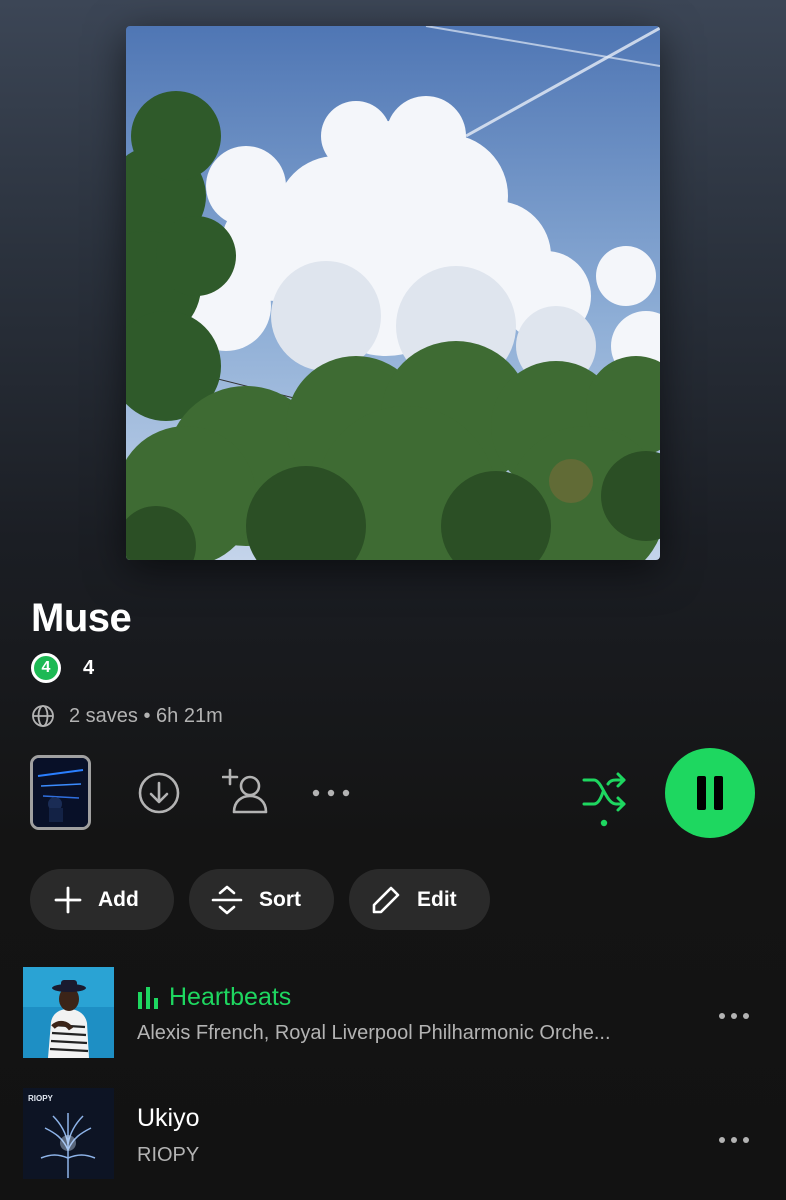  I want to click on pause-icon, so click(710, 793).